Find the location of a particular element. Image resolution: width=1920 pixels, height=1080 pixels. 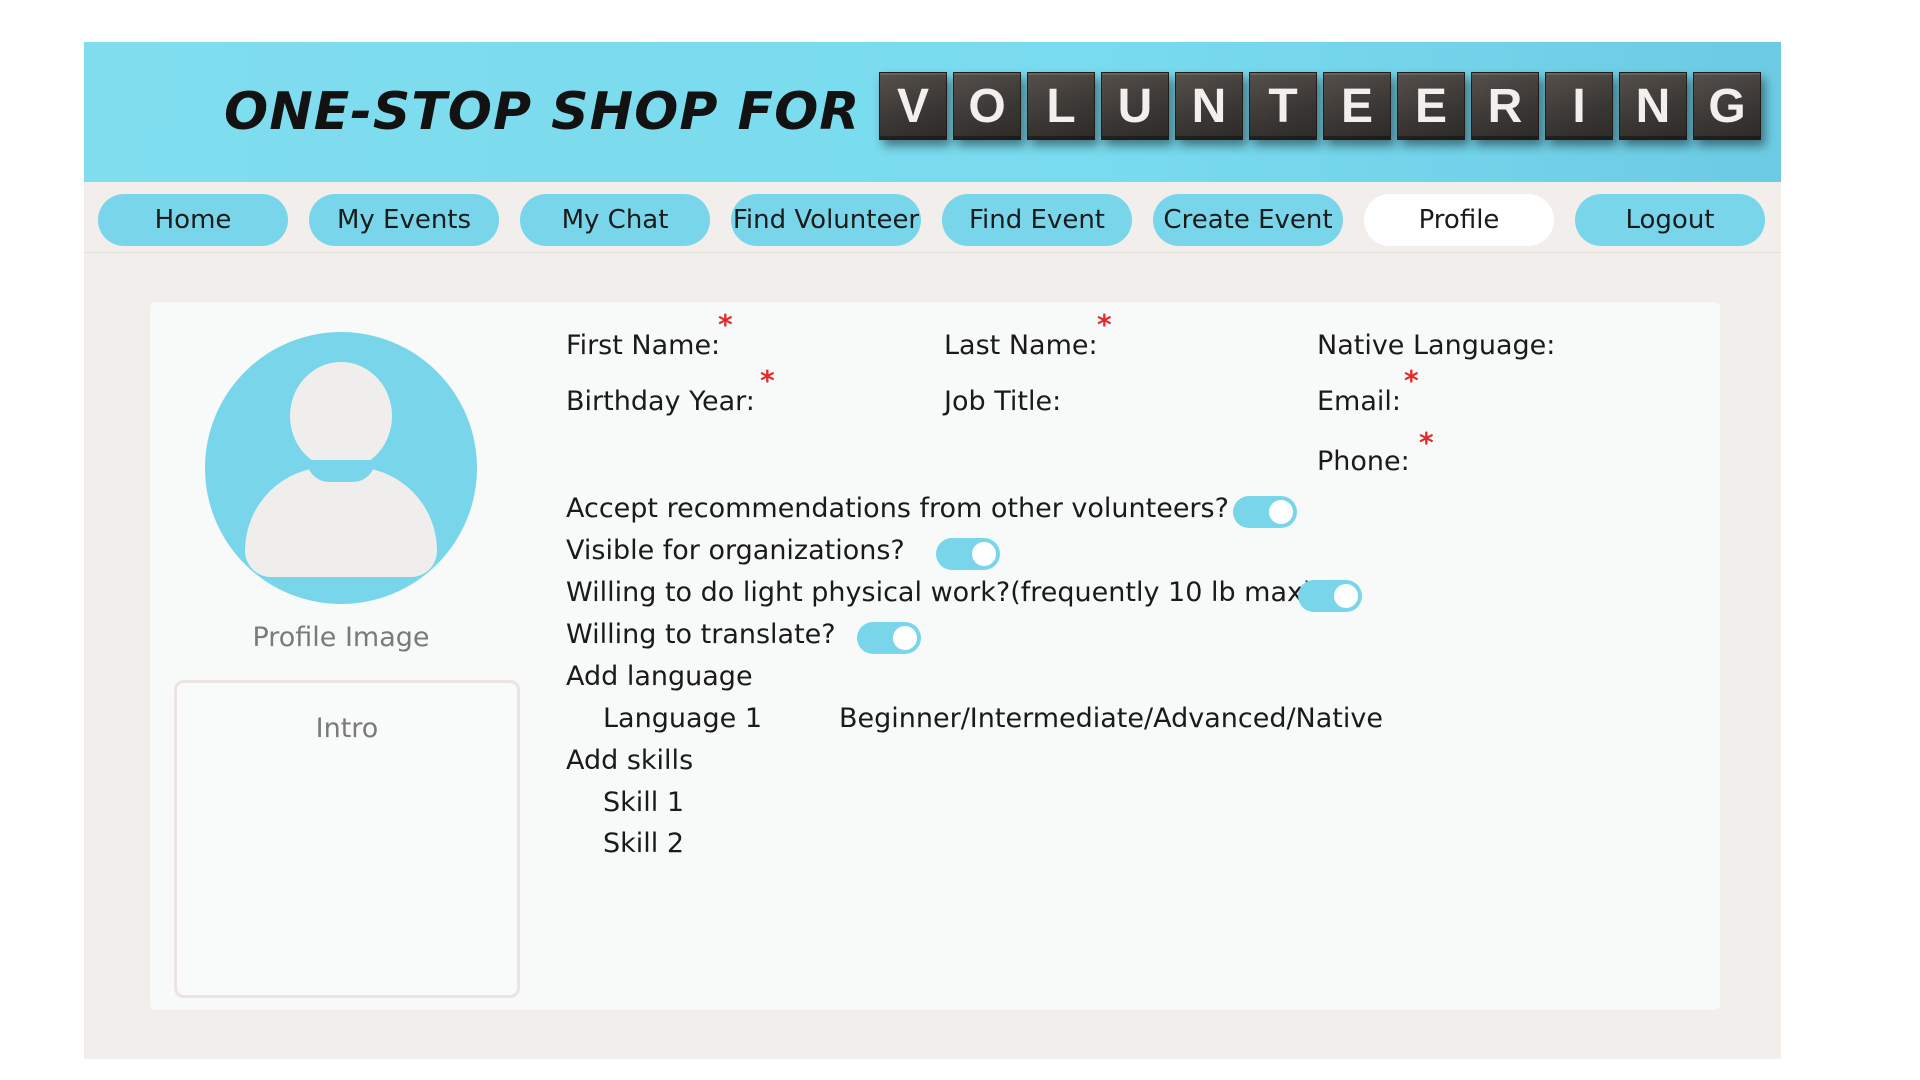

native-language-label: Native Language: is located at coordinates (1436, 345).